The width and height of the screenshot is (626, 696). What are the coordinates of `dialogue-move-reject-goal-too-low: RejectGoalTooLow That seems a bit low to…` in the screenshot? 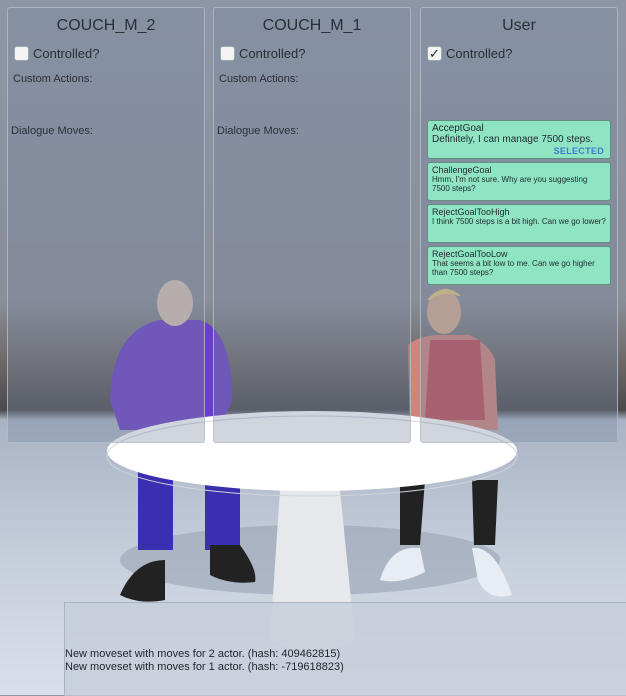 It's located at (519, 265).